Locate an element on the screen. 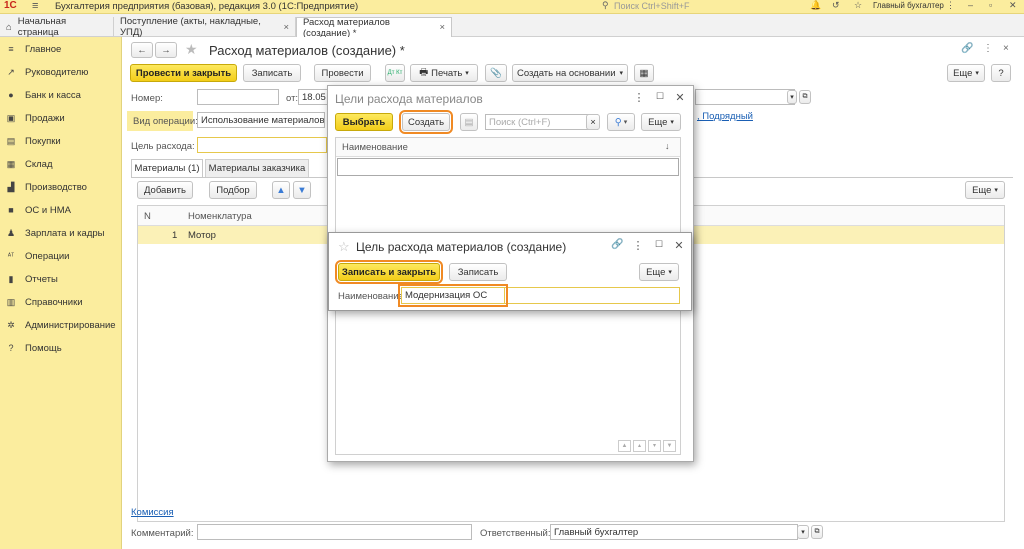 The height and width of the screenshot is (549, 1024). user-name: Главный бухгалтер is located at coordinates (908, 5).